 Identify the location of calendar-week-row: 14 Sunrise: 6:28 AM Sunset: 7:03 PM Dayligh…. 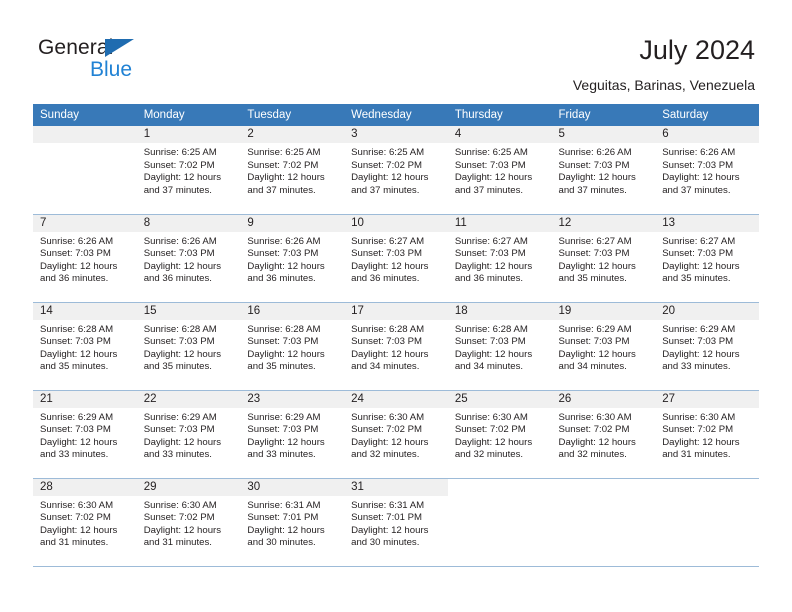
(396, 346).